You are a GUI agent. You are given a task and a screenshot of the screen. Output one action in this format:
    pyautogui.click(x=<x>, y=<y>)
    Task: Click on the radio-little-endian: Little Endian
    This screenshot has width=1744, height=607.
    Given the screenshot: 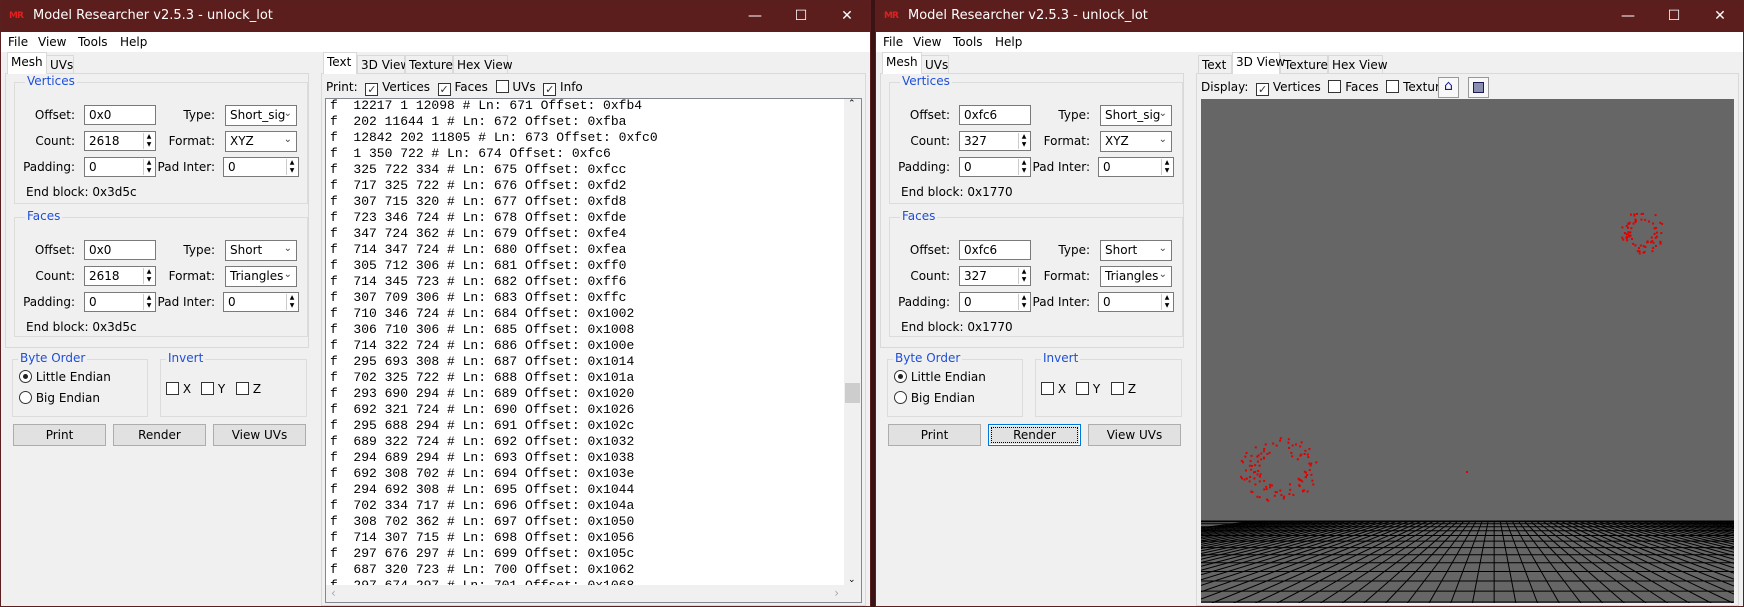 What is the action you would take?
    pyautogui.click(x=65, y=377)
    